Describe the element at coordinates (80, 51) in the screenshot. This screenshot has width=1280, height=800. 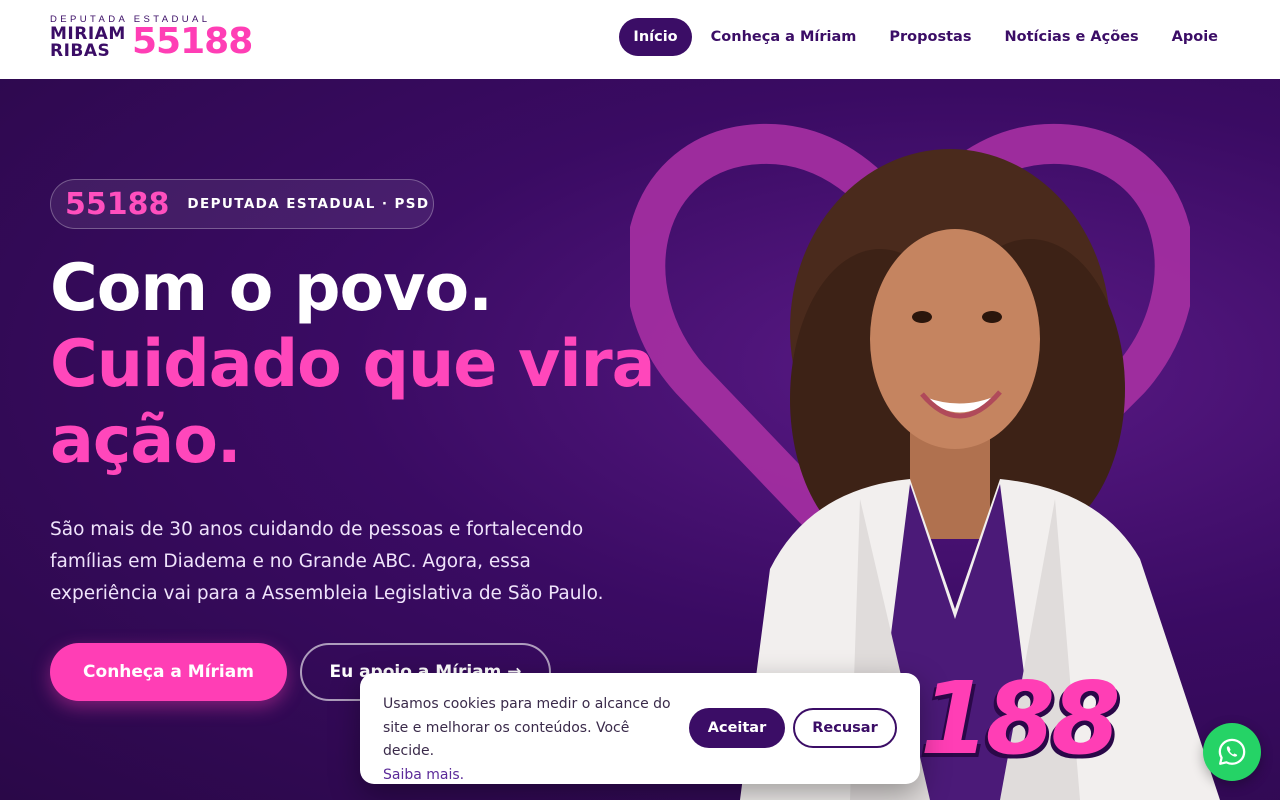
I see `logo-name-line2: RIBAS` at that location.